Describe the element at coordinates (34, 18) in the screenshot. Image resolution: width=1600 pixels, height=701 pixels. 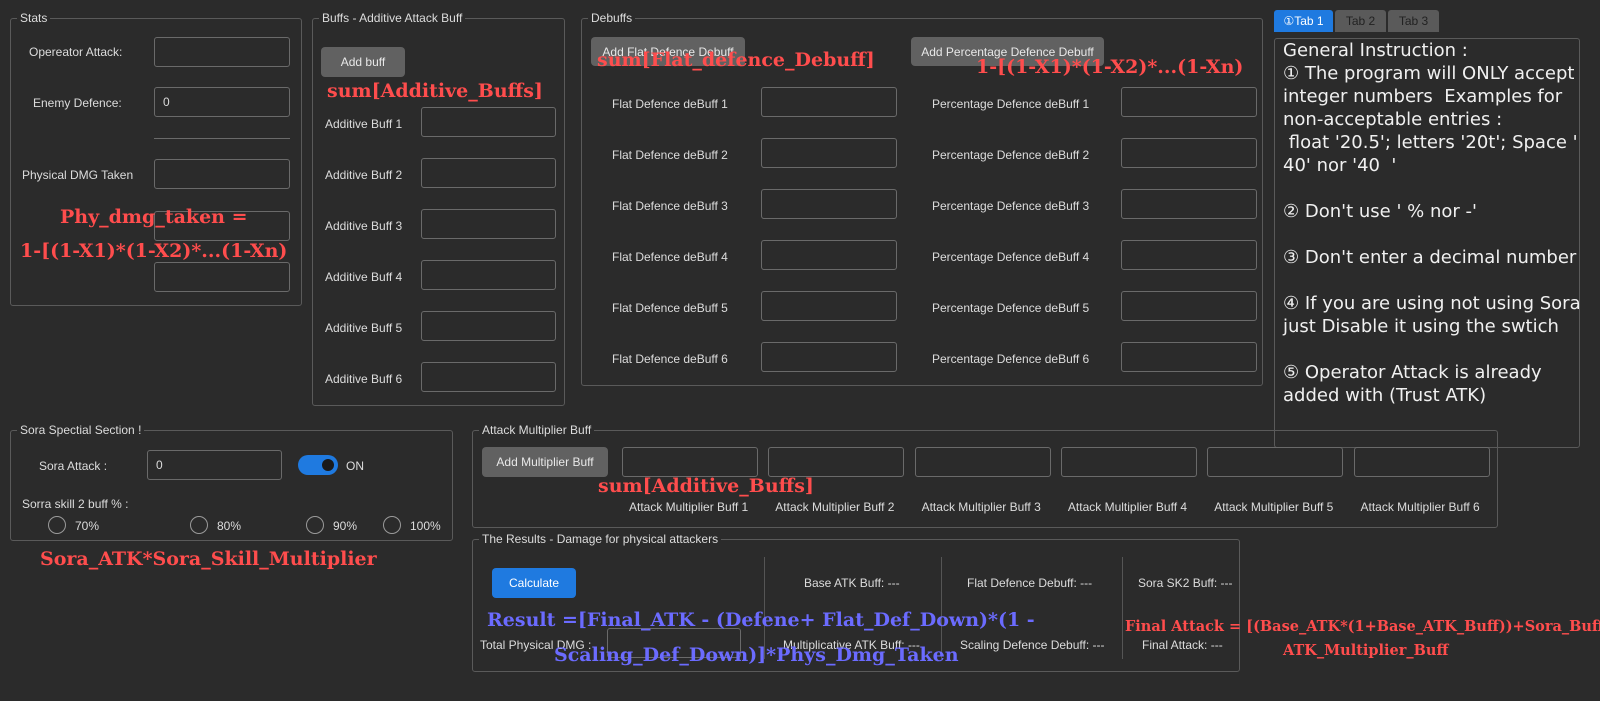
I see `stats-title: Stats` at that location.